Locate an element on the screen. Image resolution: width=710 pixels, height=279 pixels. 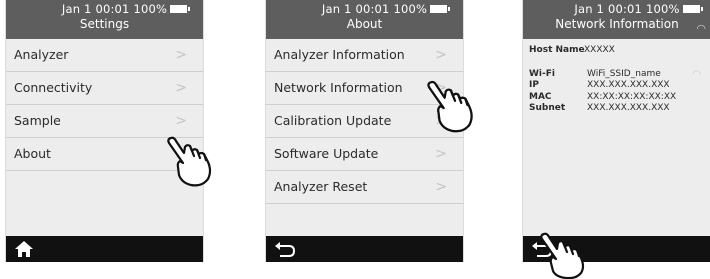
screen-header: Jan 1 00:01 100% Settings is located at coordinates (104, 19).